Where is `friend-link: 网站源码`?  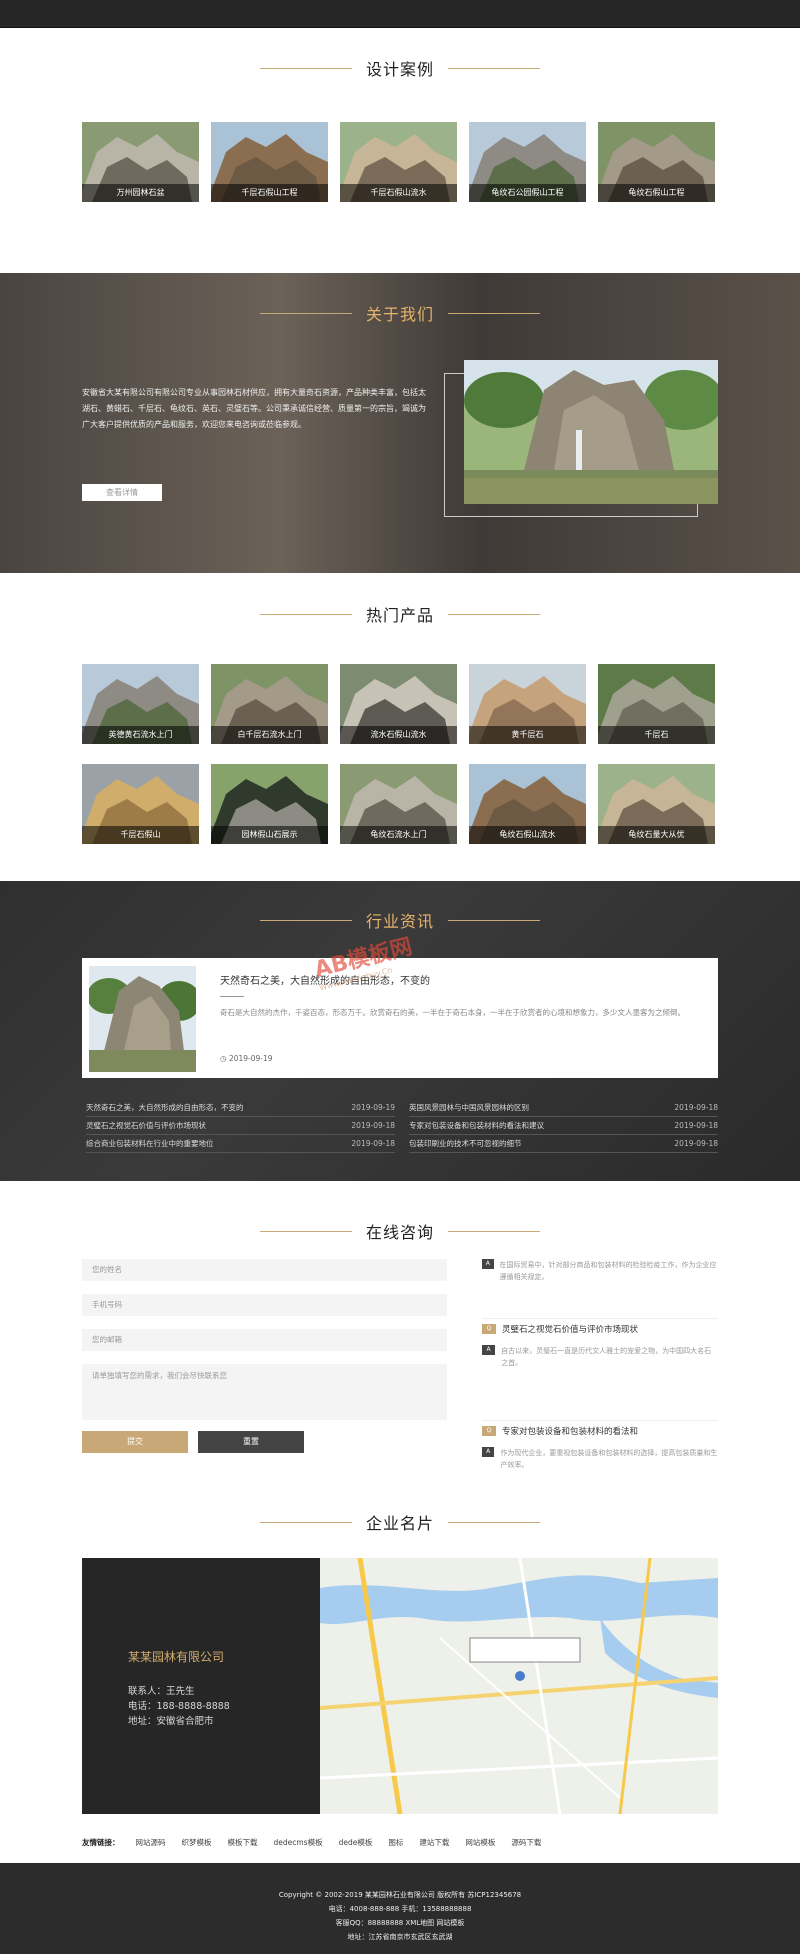
friend-link: 网站源码 is located at coordinates (151, 1842).